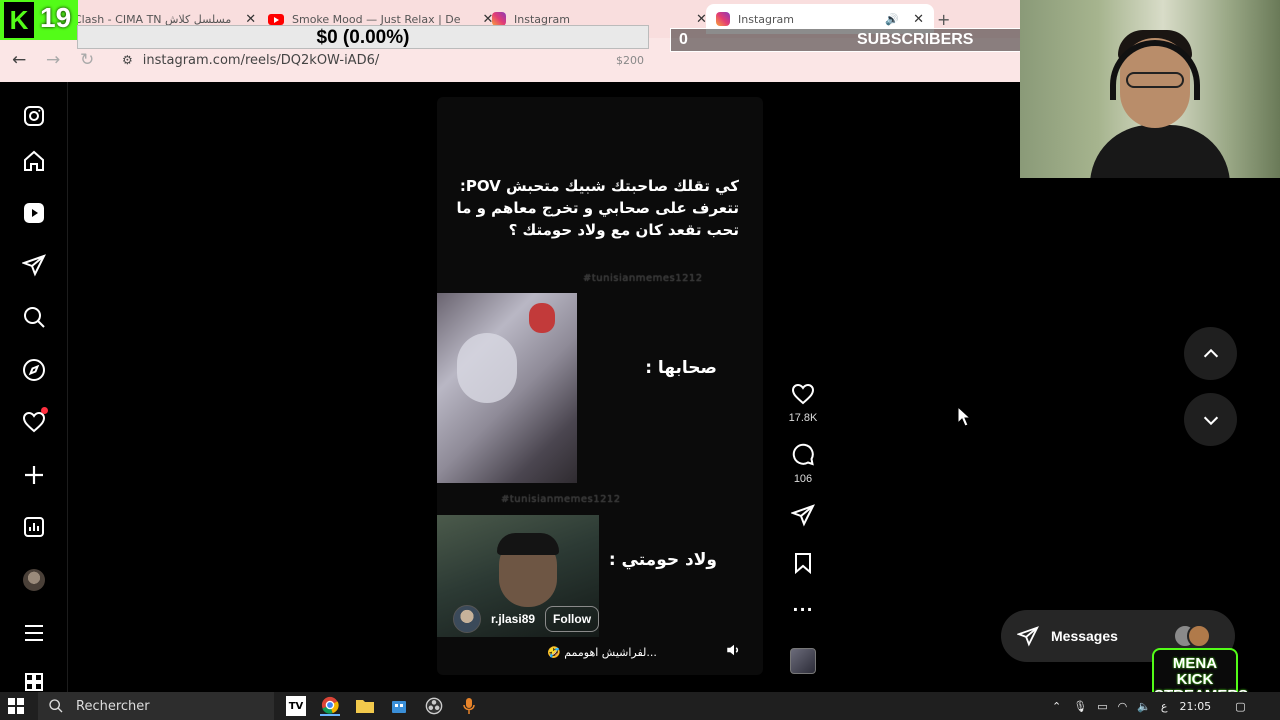 This screenshot has height=720, width=1280. What do you see at coordinates (34, 527) in the screenshot?
I see `dashboard-icon` at bounding box center [34, 527].